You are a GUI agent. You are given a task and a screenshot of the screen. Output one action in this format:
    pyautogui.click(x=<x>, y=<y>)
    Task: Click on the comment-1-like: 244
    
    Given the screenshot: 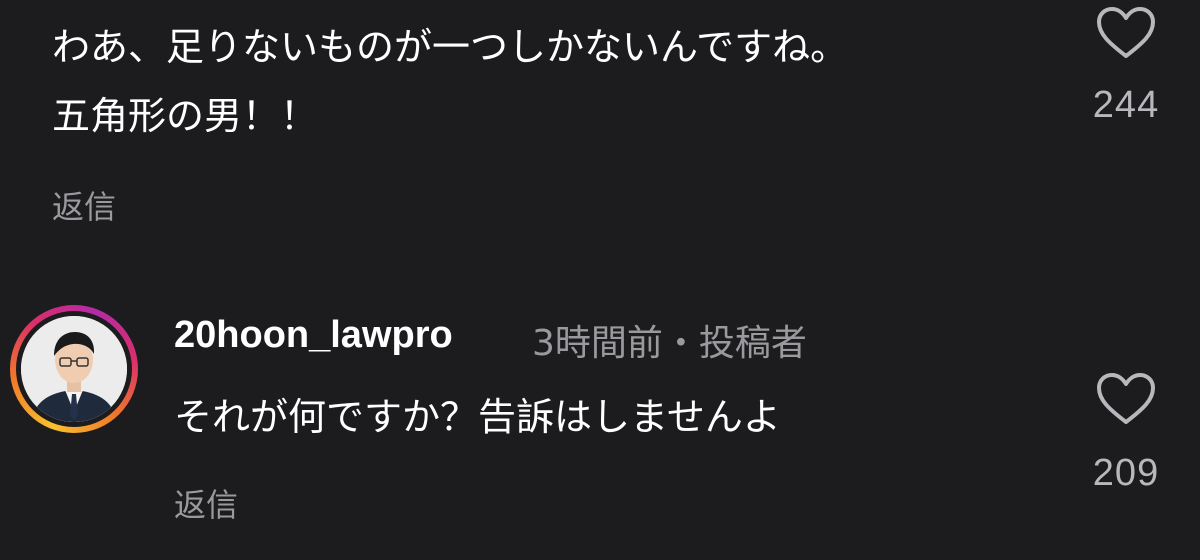 What is the action you would take?
    pyautogui.click(x=1126, y=66)
    